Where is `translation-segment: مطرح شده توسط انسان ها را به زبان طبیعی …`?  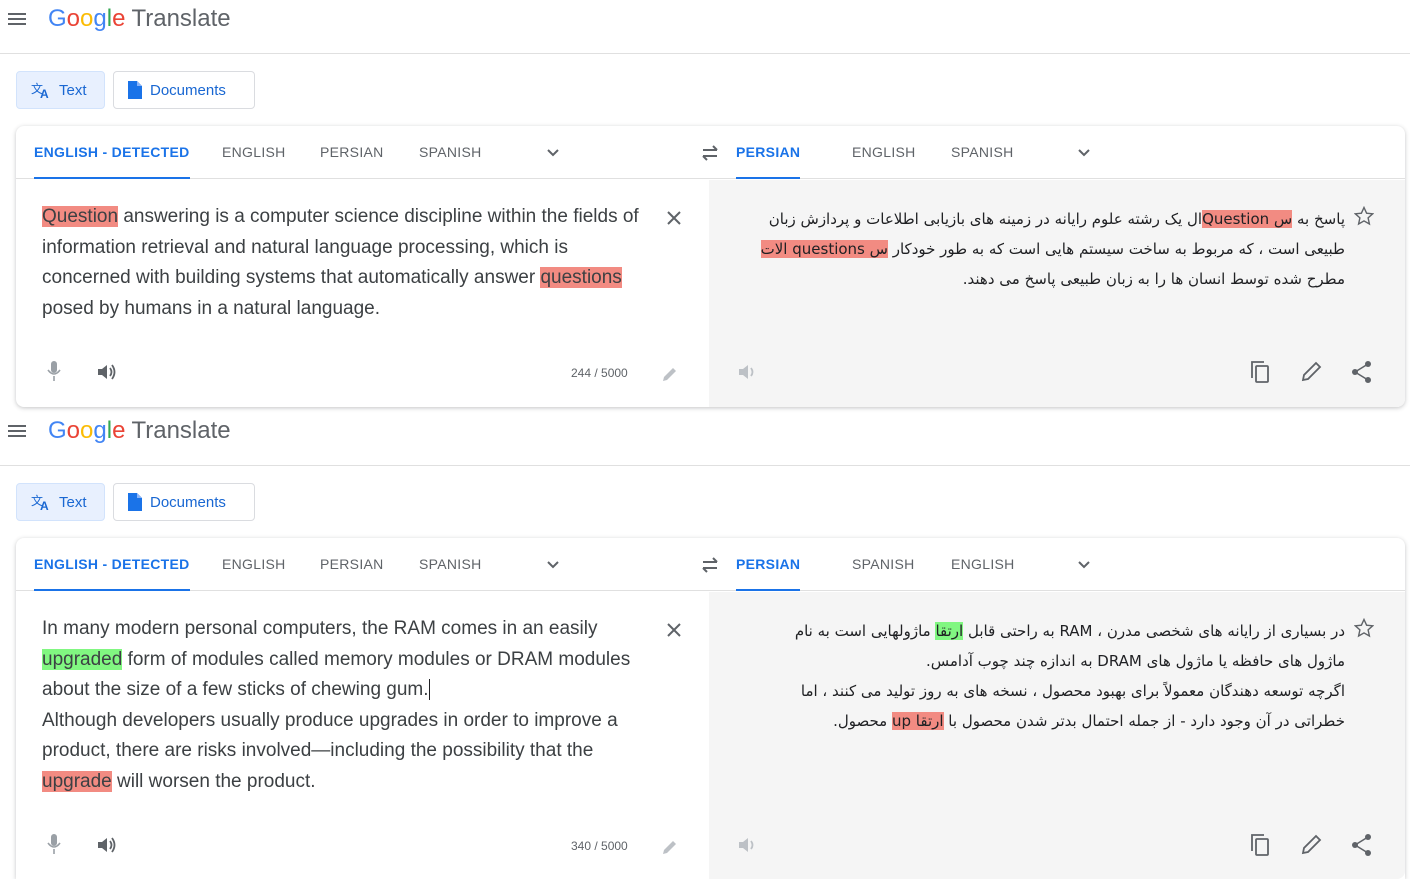 translation-segment: مطرح شده توسط انسان ها را به زبان طبیعی … is located at coordinates (1153, 279).